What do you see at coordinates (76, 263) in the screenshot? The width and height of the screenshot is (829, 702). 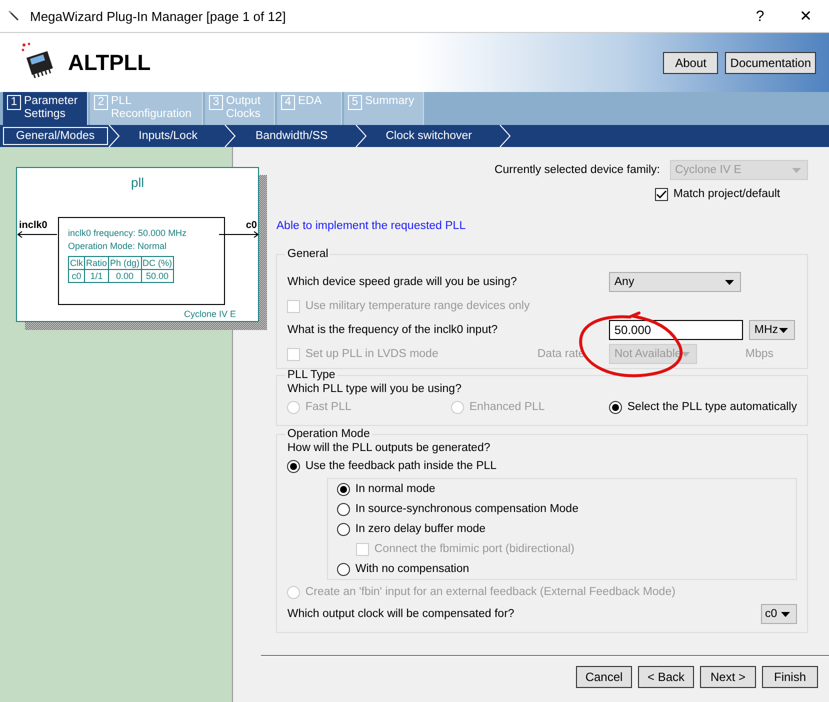 I see `table-header: Clk` at bounding box center [76, 263].